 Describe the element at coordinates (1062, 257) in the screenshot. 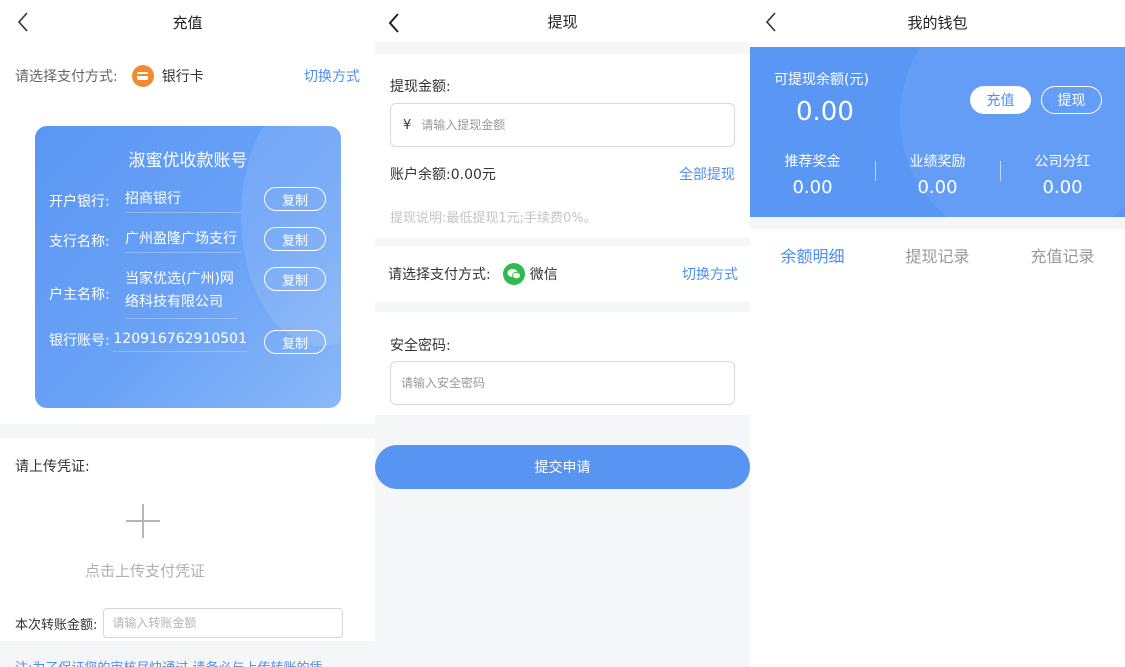

I see `tab-recharge-records: 充值记录` at that location.